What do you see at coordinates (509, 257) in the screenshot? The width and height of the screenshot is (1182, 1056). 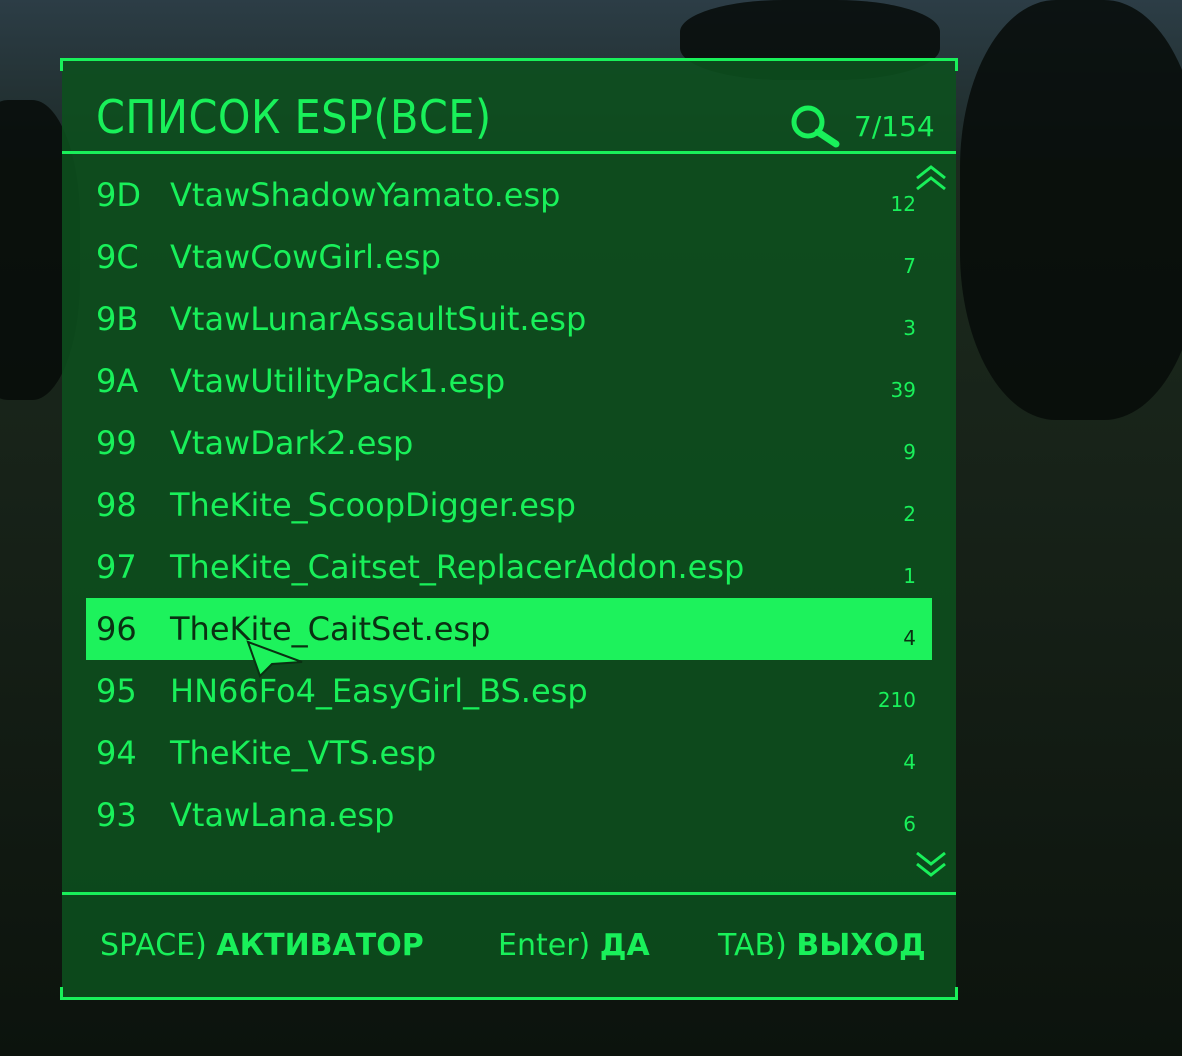 I see `list-item: 9C VtawCowGirl.esp 7` at bounding box center [509, 257].